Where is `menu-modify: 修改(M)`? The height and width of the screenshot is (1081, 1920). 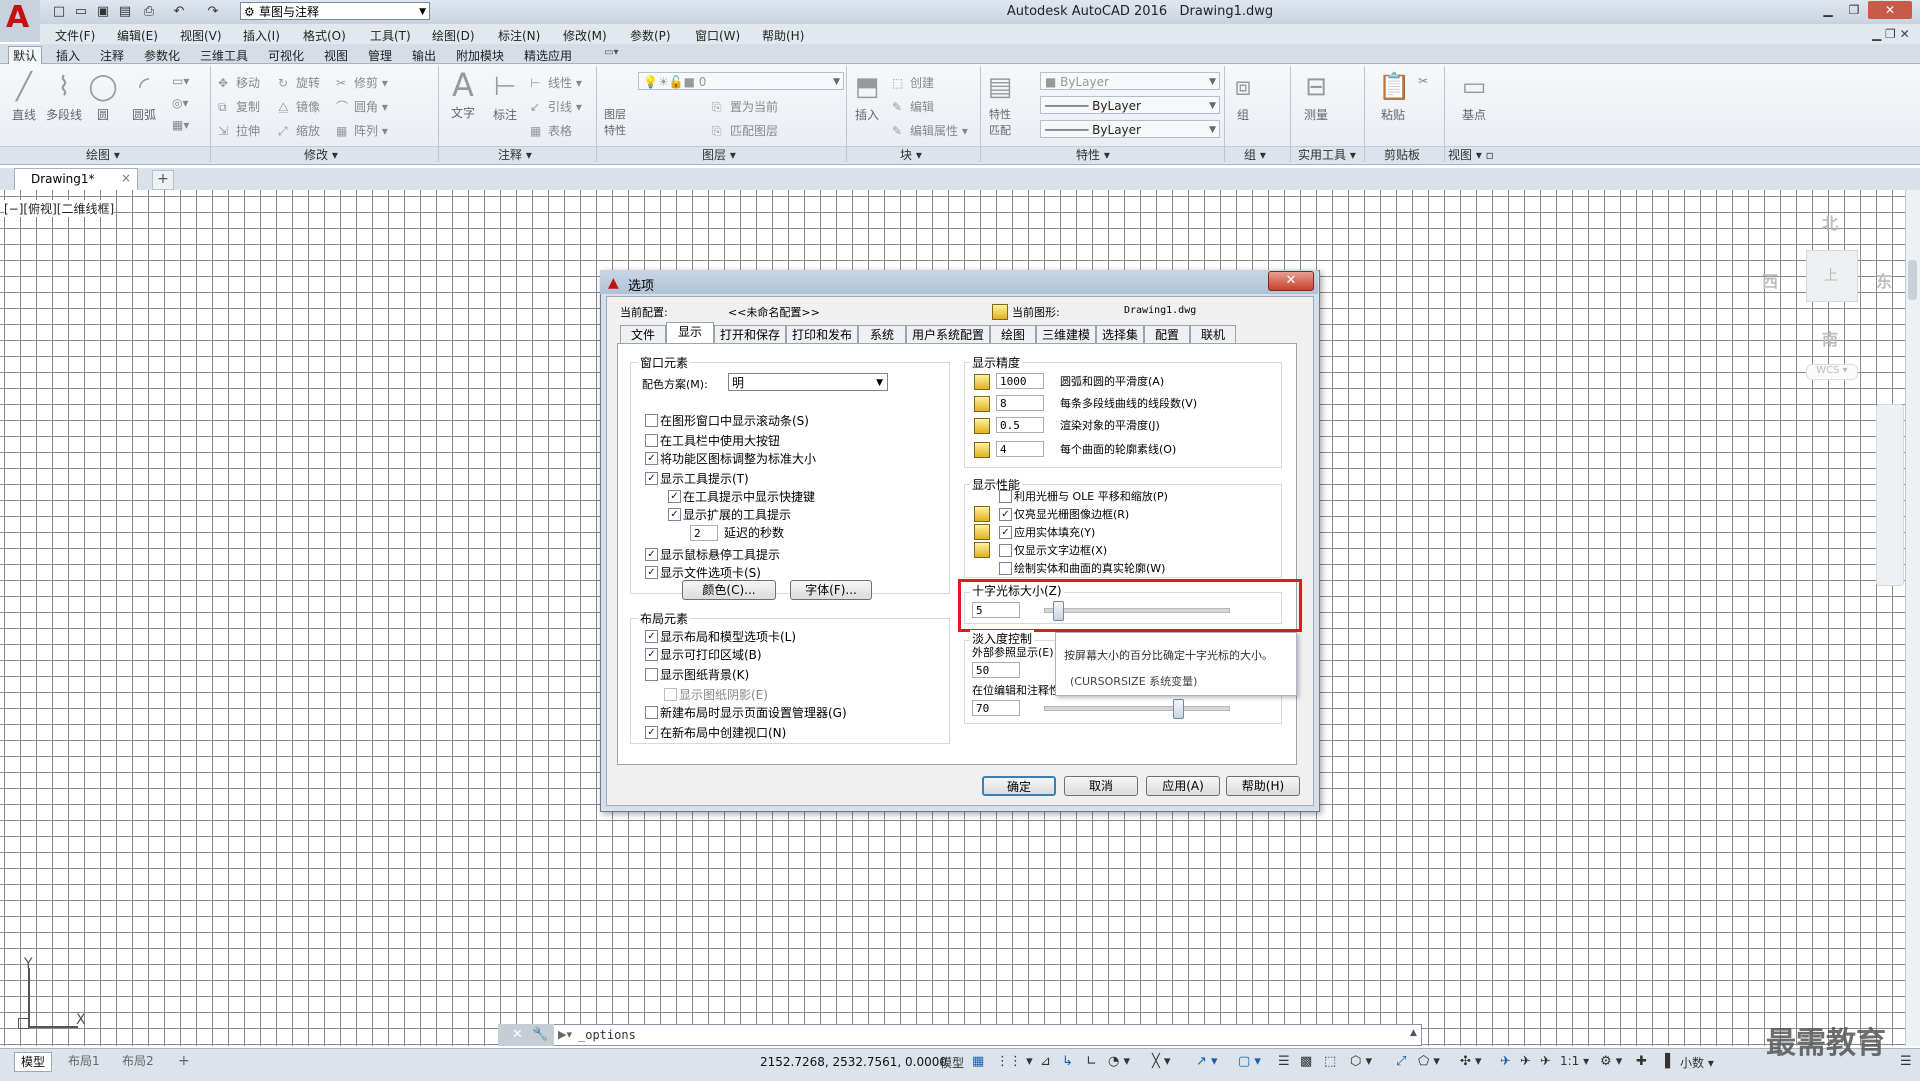
menu-modify: 修改(M) is located at coordinates (585, 35).